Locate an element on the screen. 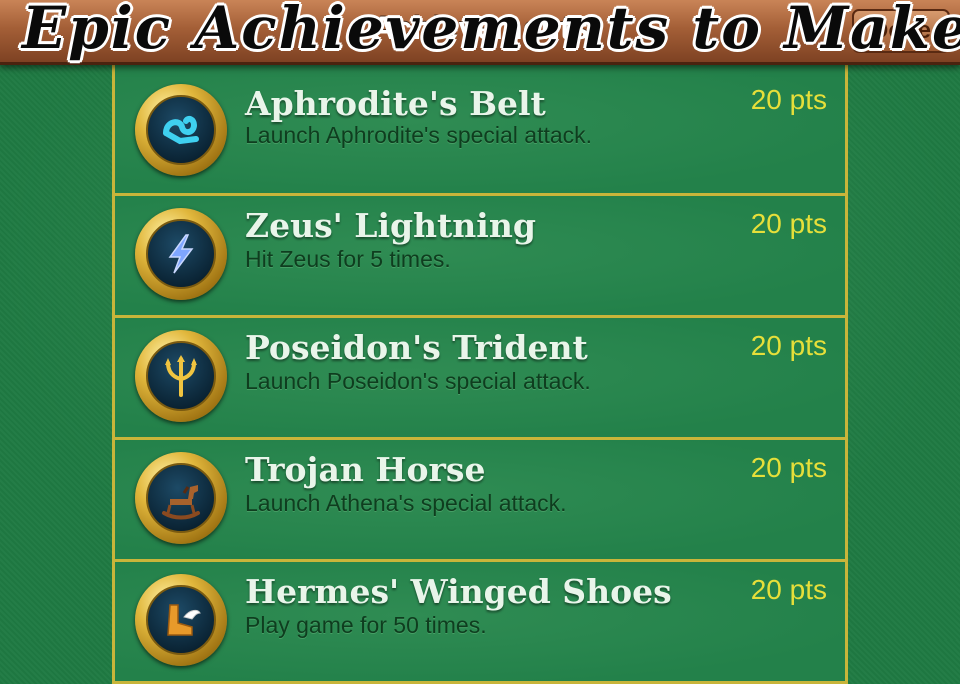 This screenshot has height=684, width=960. achievement-description: Launch Poseidon's special attack. is located at coordinates (418, 381).